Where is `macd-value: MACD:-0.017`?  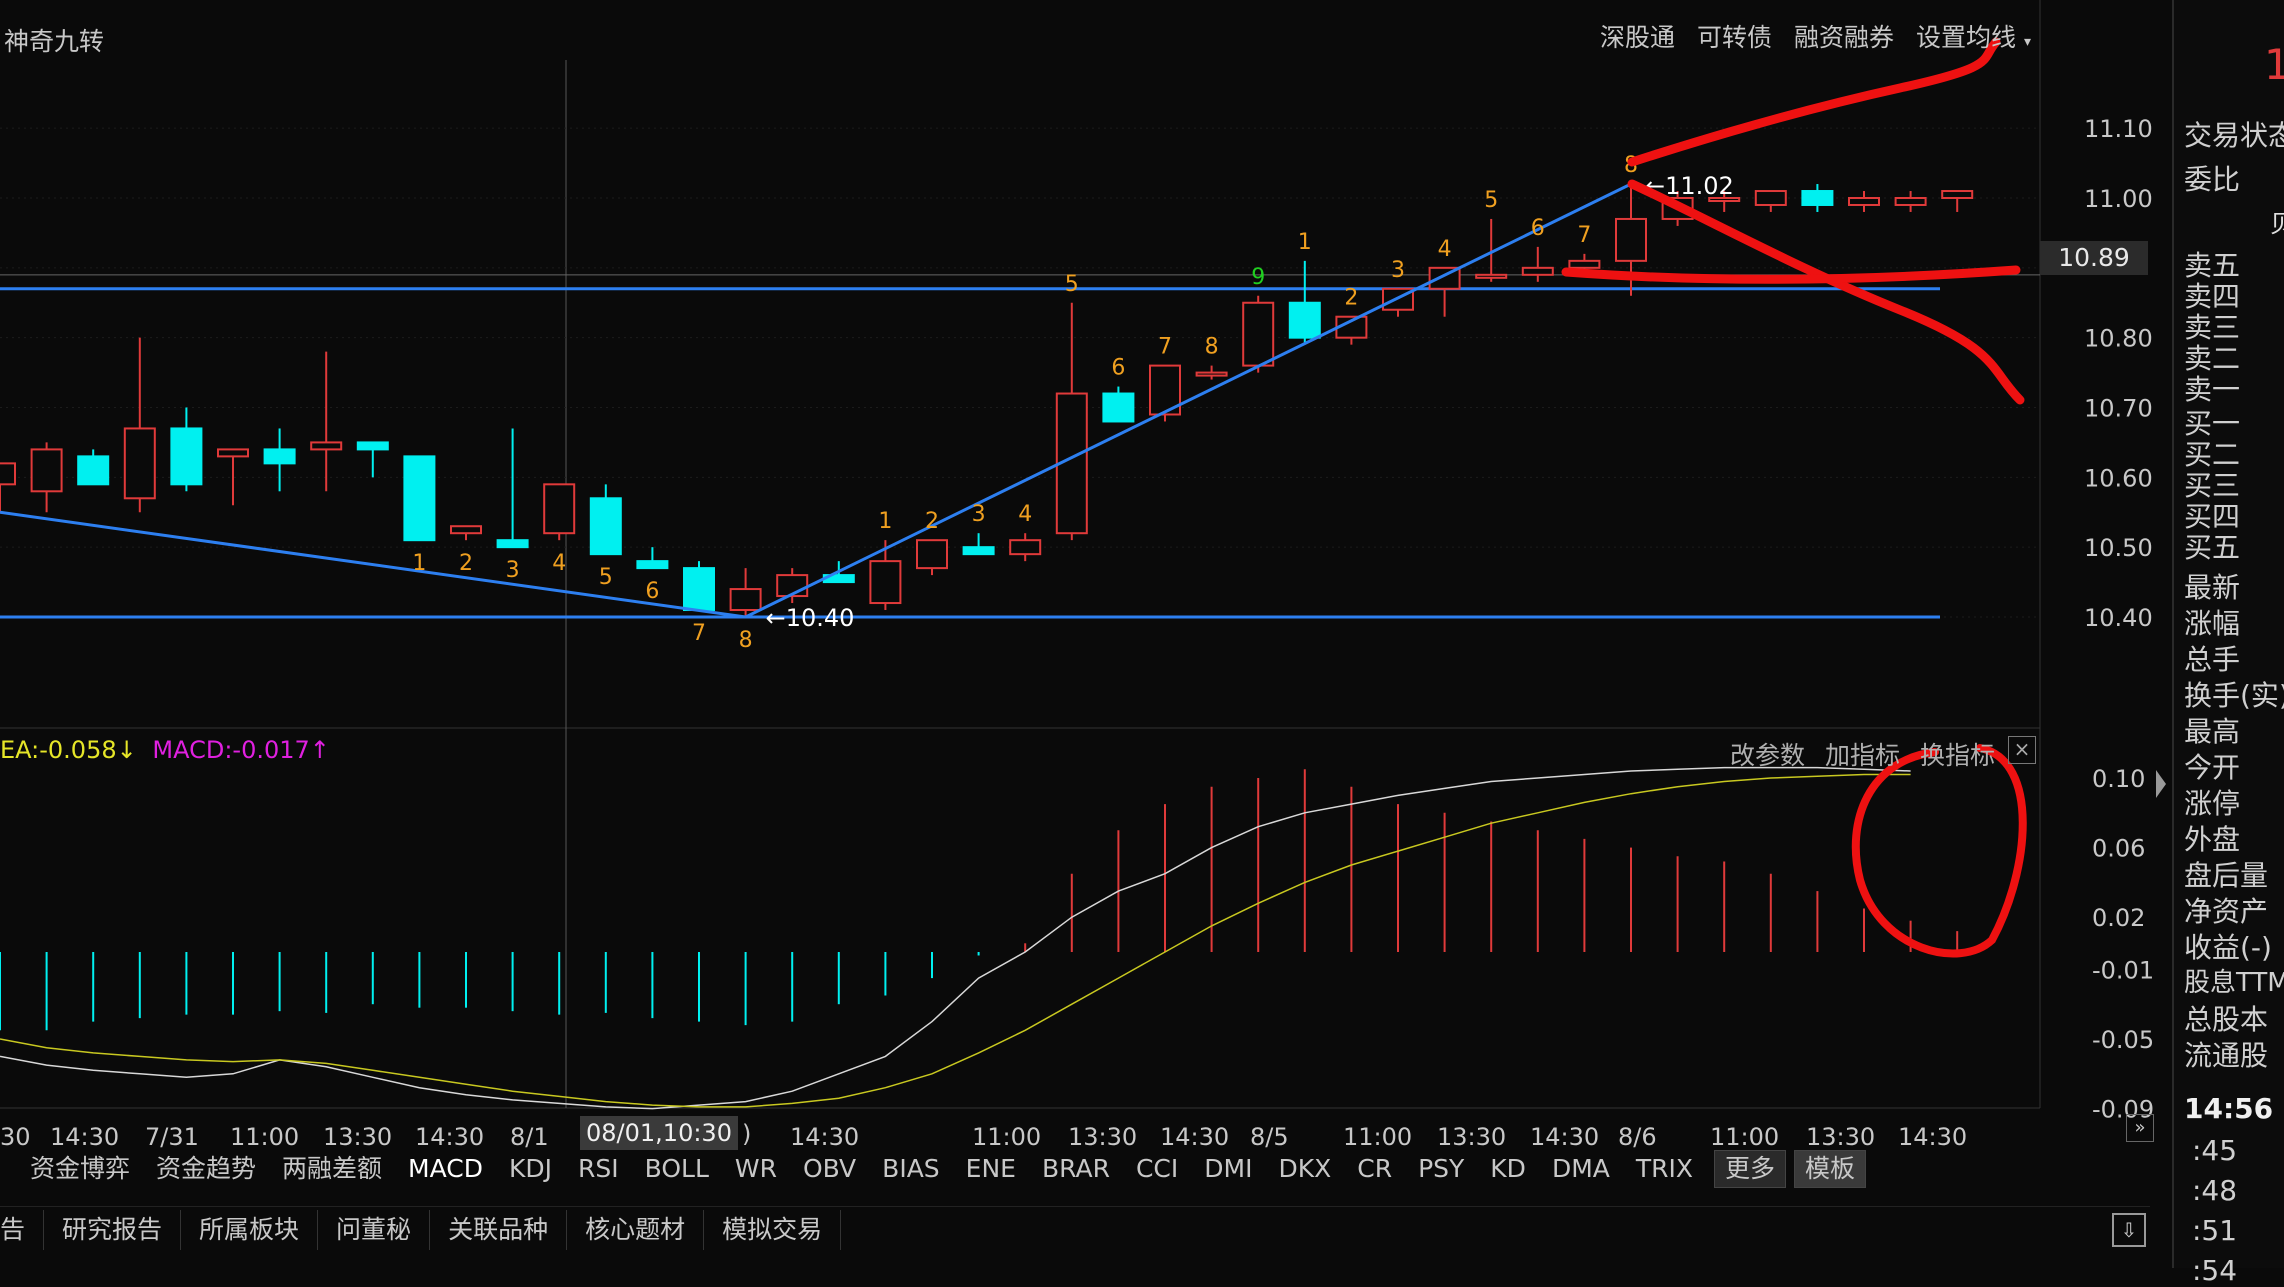
macd-value: MACD:-0.017 is located at coordinates (231, 750).